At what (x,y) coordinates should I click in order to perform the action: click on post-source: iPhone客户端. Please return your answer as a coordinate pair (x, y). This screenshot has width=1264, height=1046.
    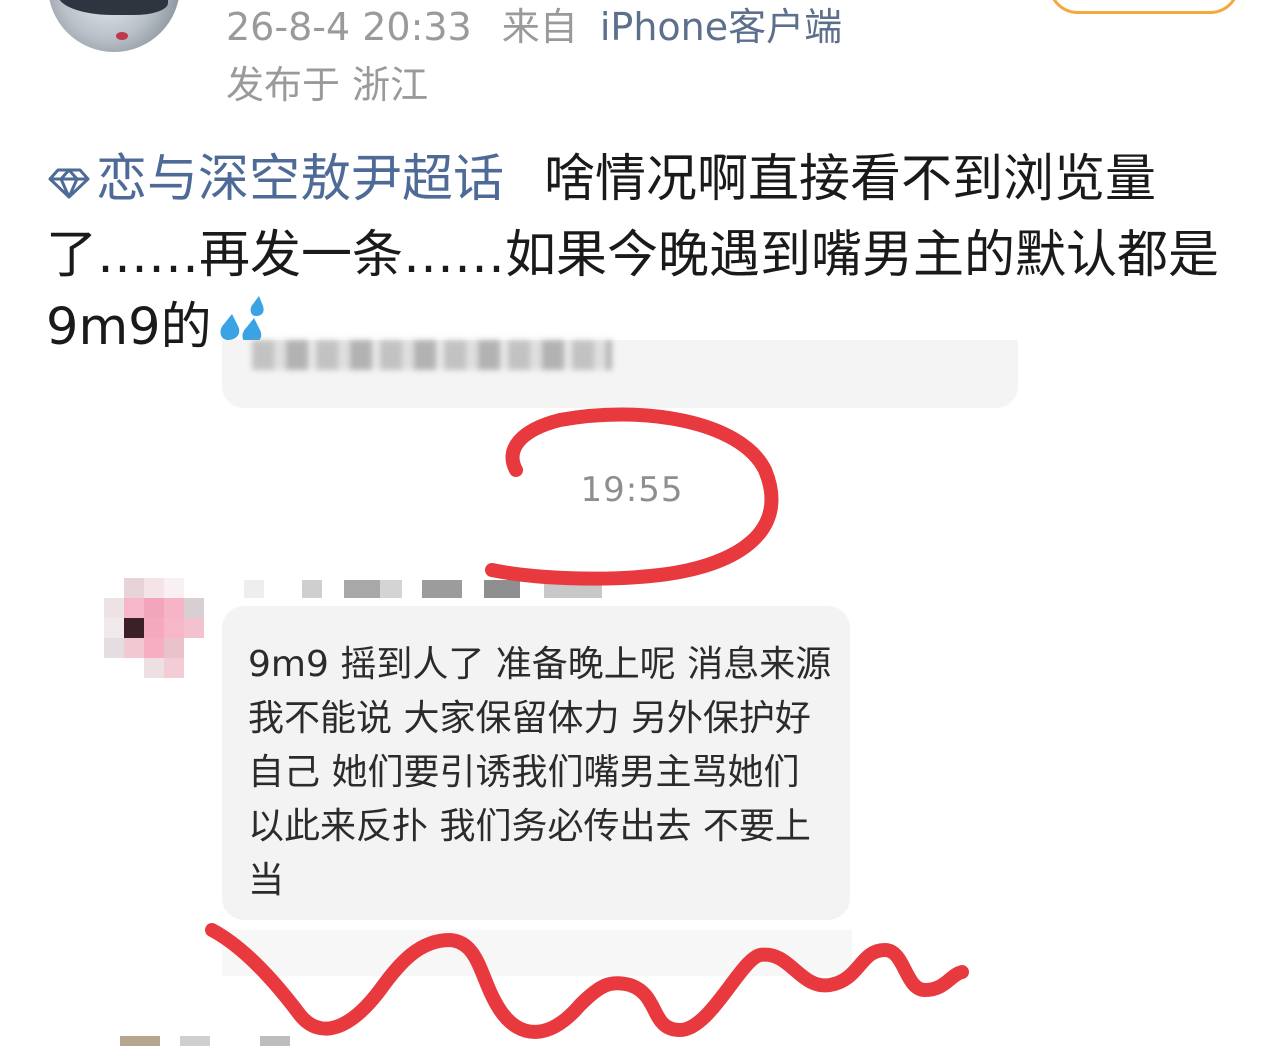
    Looking at the image, I should click on (721, 27).